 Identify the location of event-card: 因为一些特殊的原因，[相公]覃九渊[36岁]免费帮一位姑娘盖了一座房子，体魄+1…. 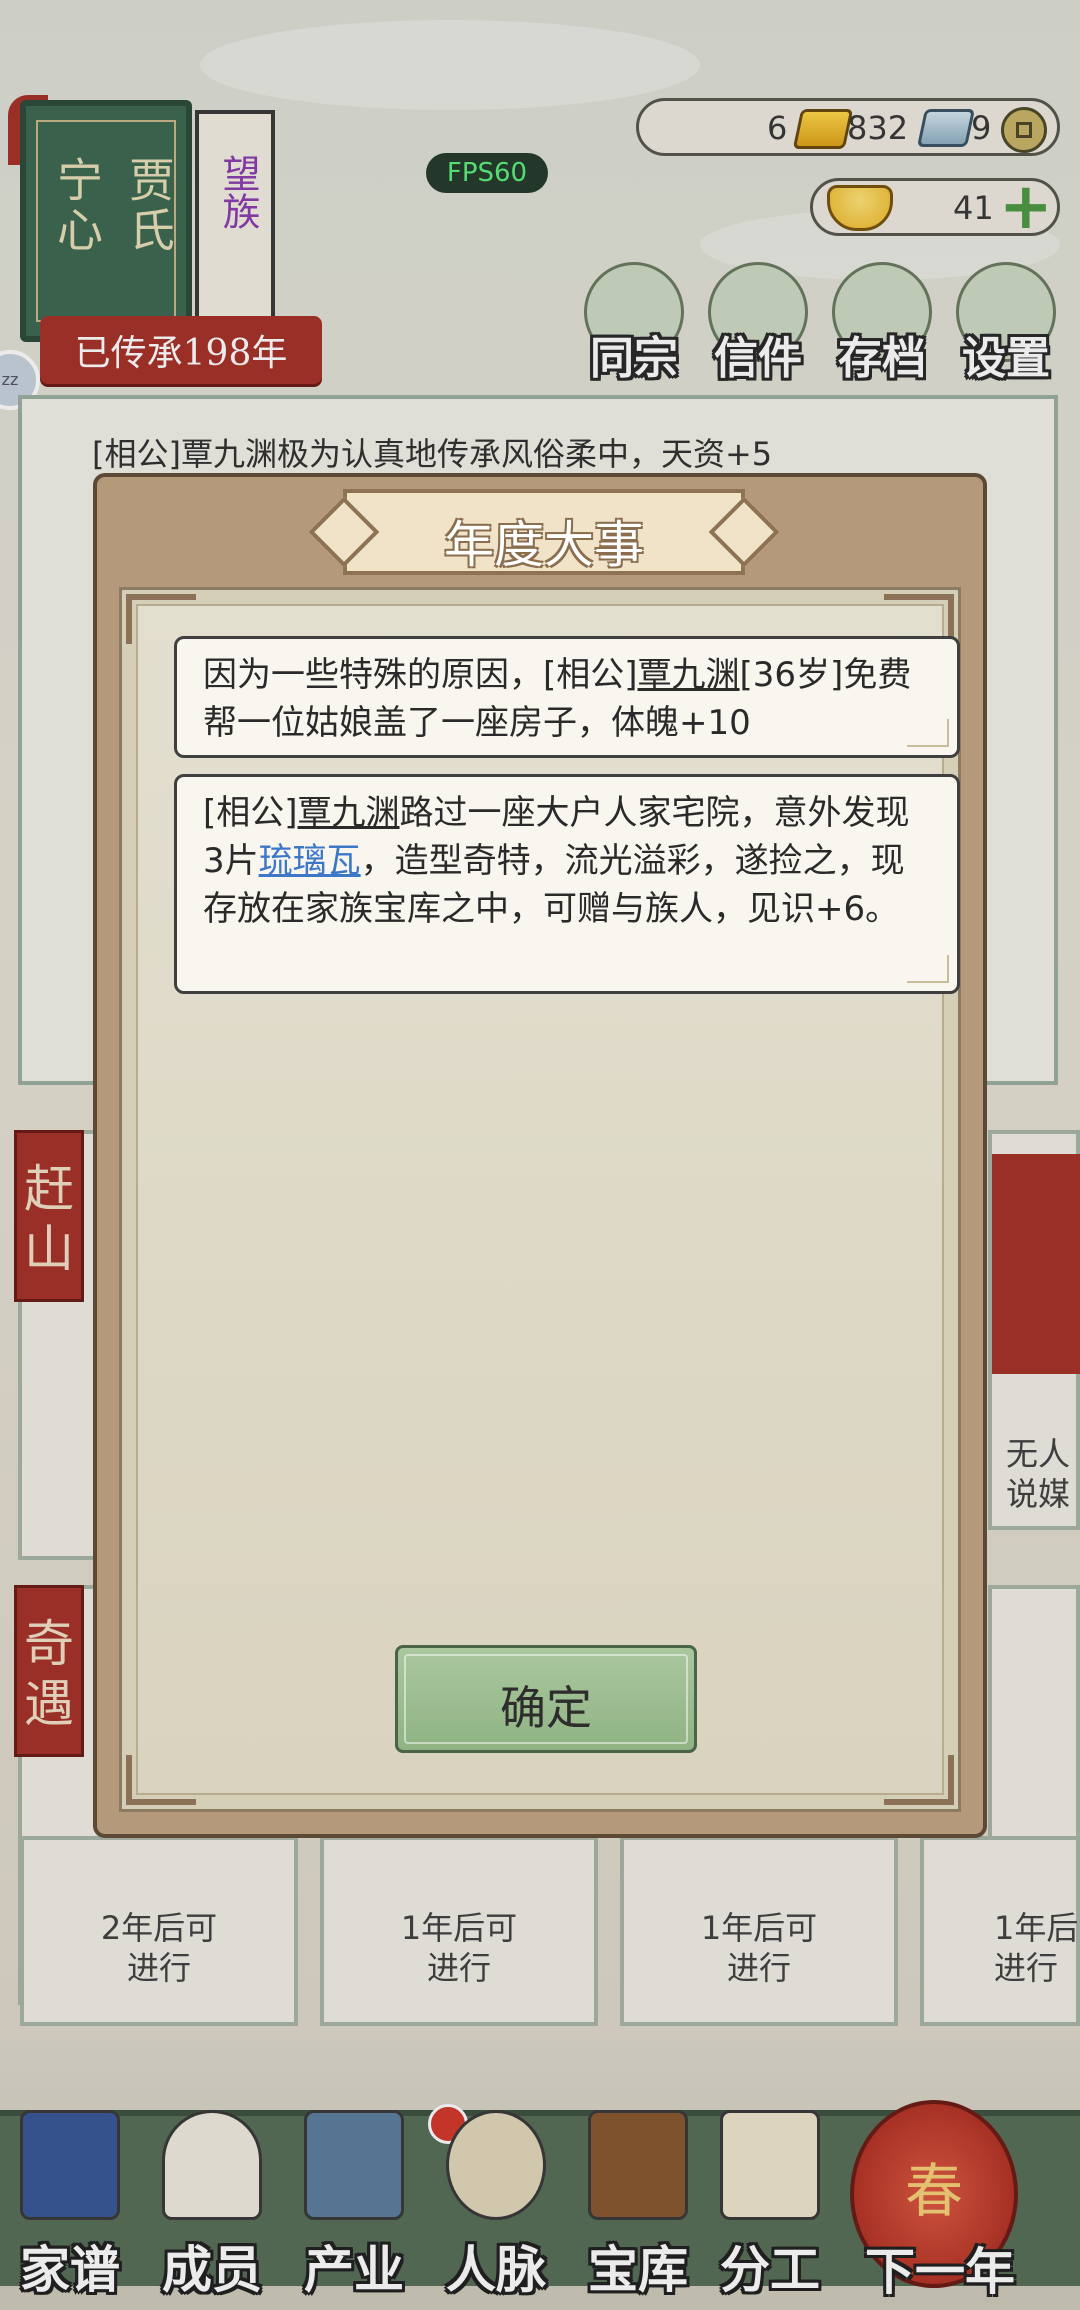
(567, 697).